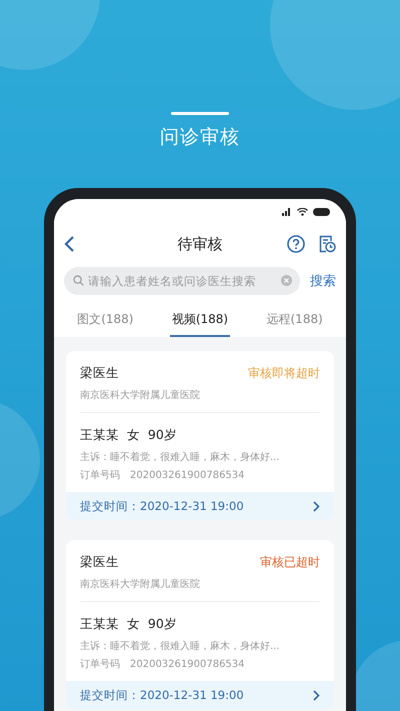 The image size is (400, 711). Describe the element at coordinates (302, 212) in the screenshot. I see `wifi-icon` at that location.